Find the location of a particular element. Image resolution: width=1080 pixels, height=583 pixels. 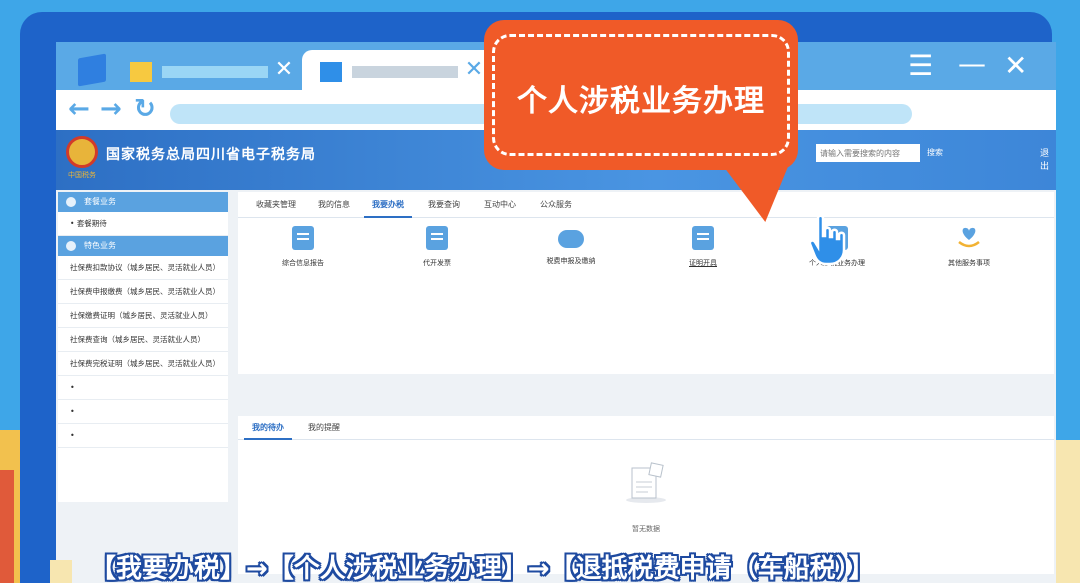

tab-query: 我要查询 is located at coordinates (444, 205).